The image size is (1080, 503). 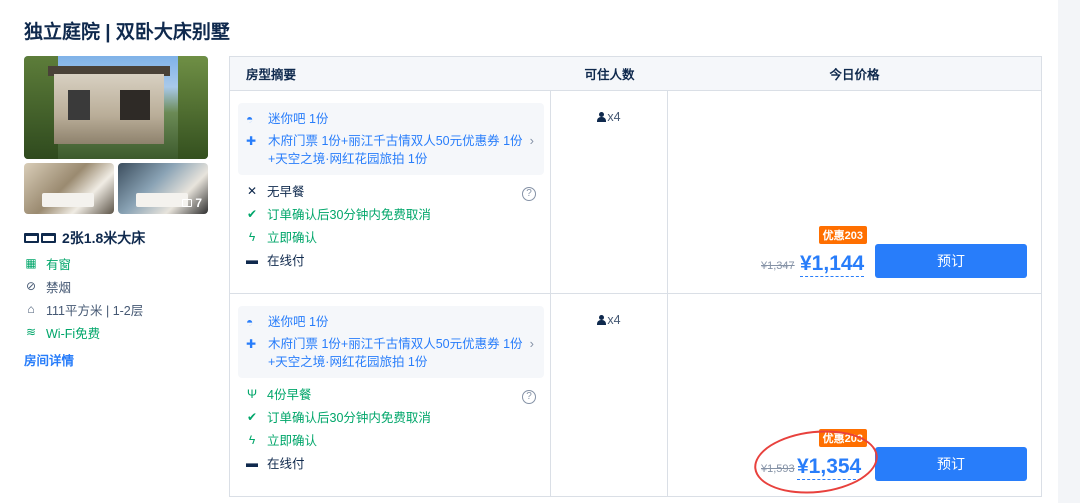 What do you see at coordinates (252, 190) in the screenshot?
I see `utensils-icon: ✕` at bounding box center [252, 190].